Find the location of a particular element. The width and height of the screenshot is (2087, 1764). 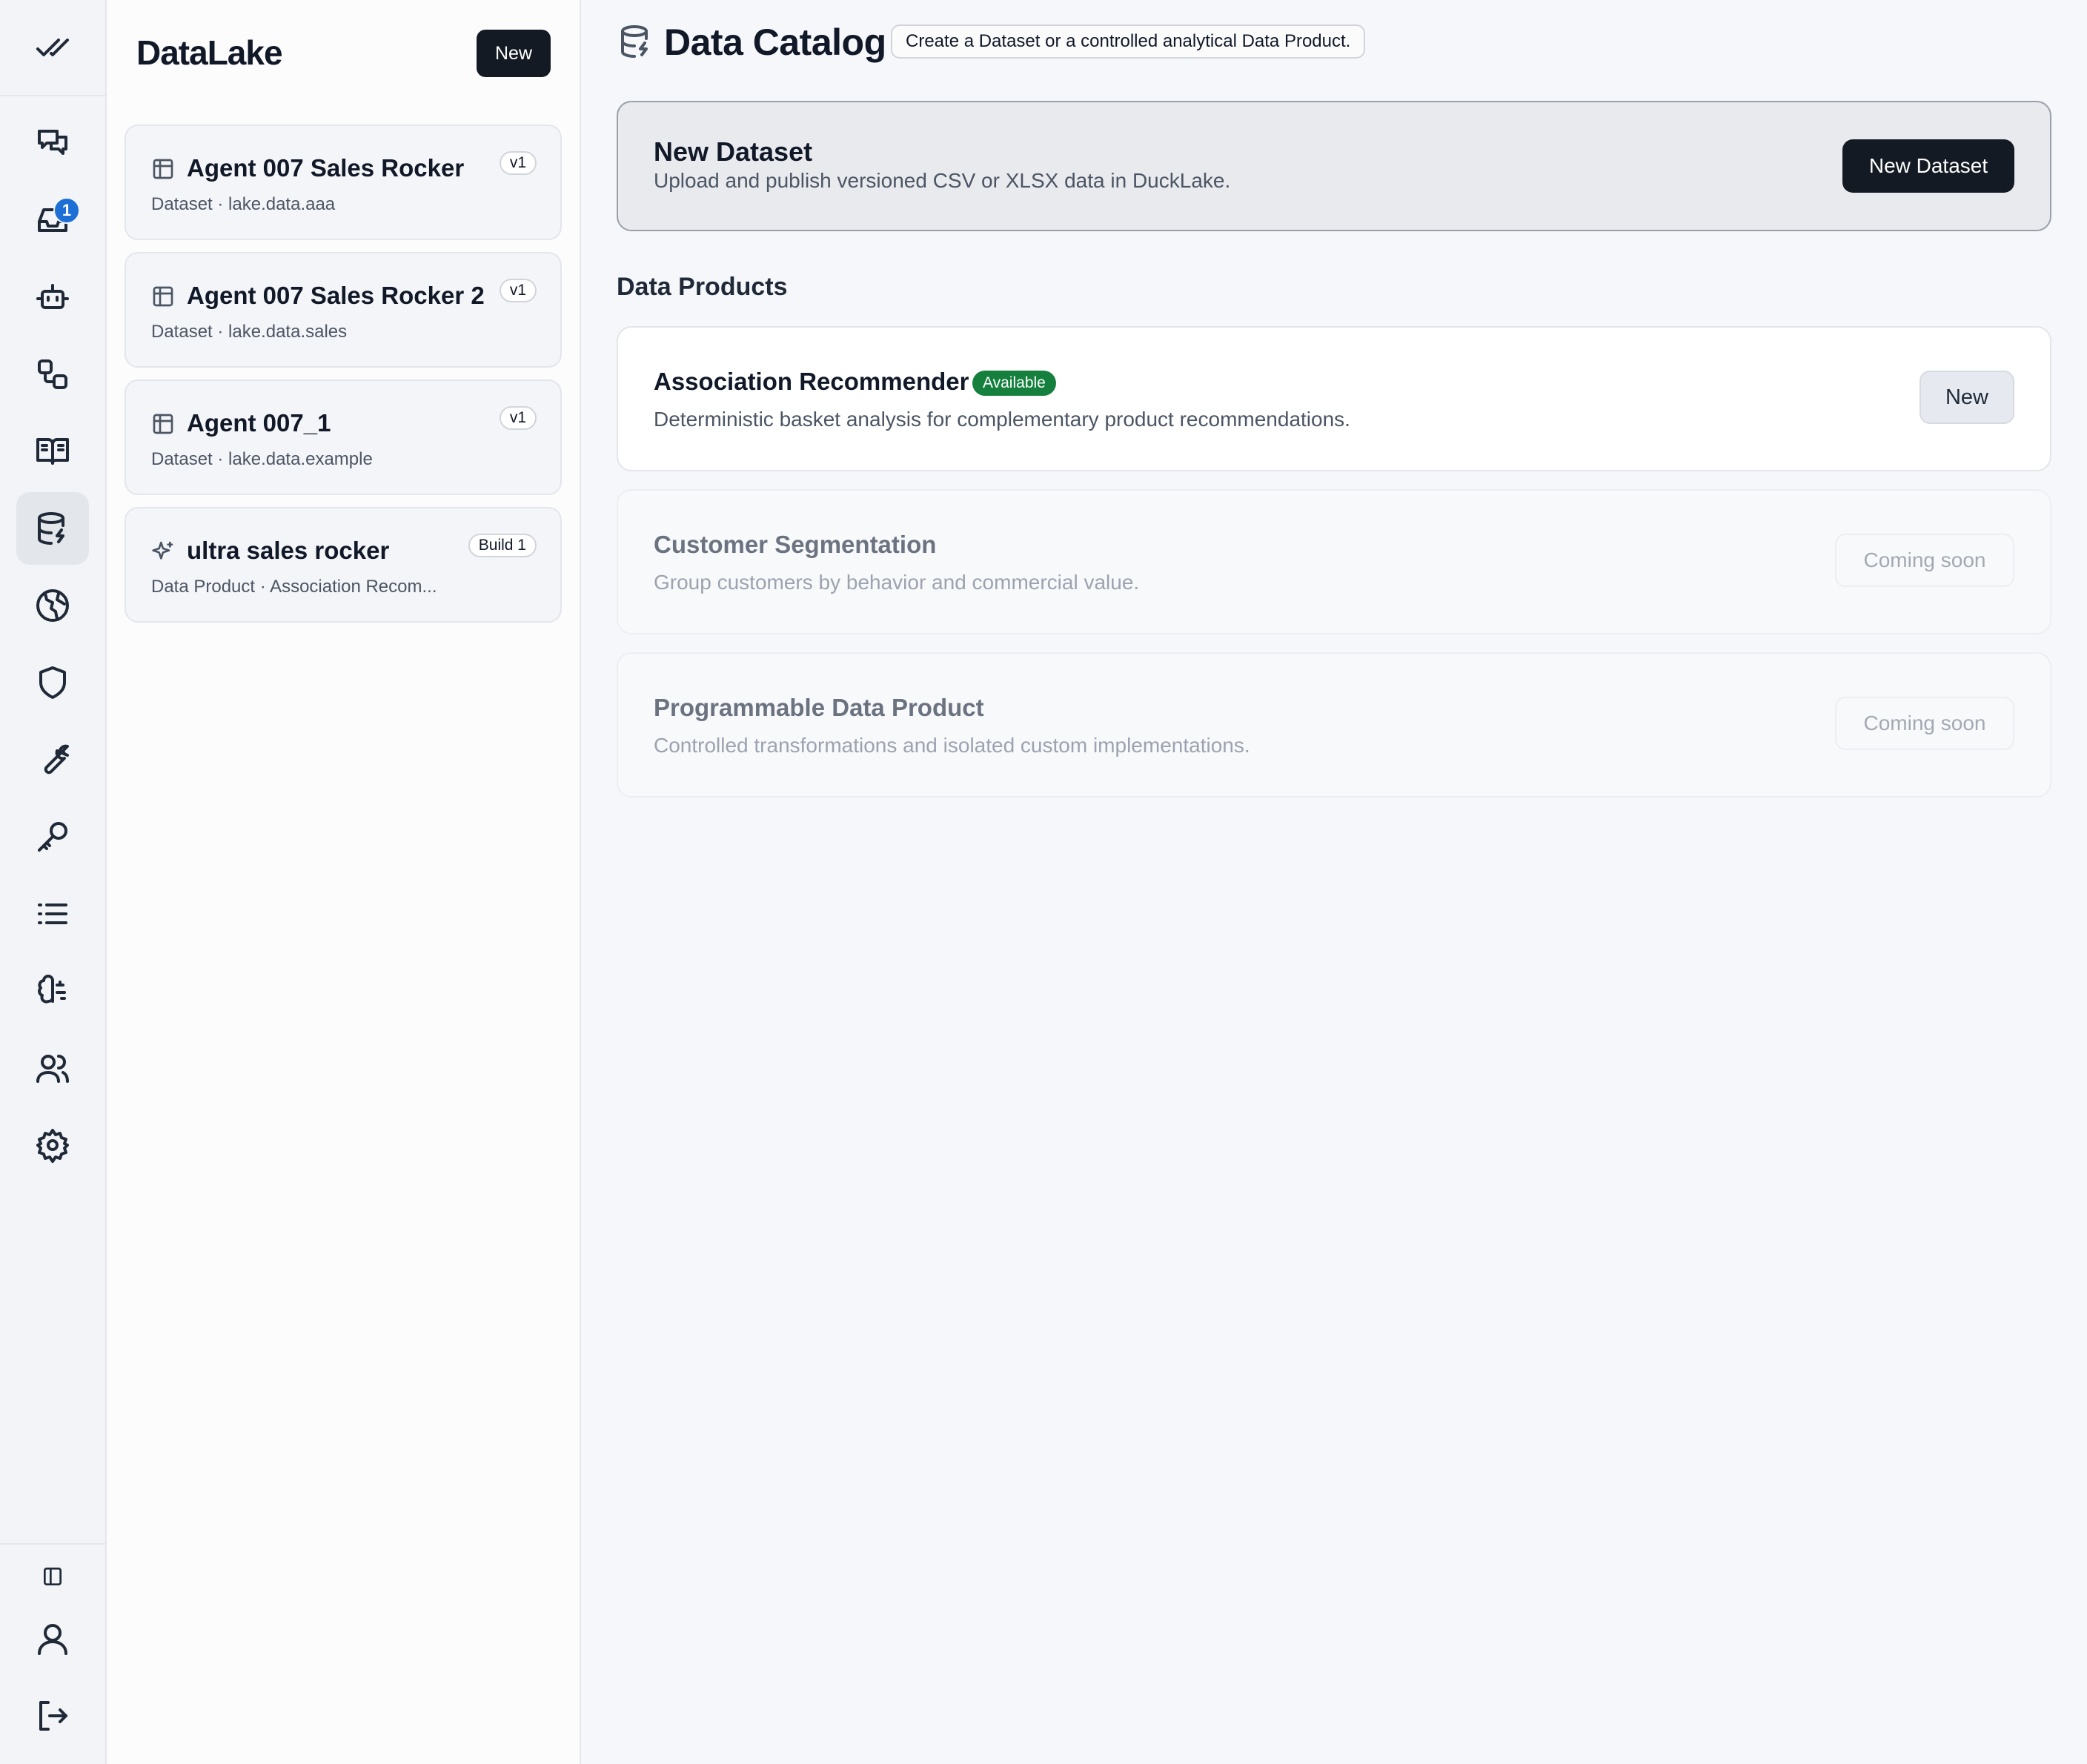

logout-icon is located at coordinates (53, 1716).